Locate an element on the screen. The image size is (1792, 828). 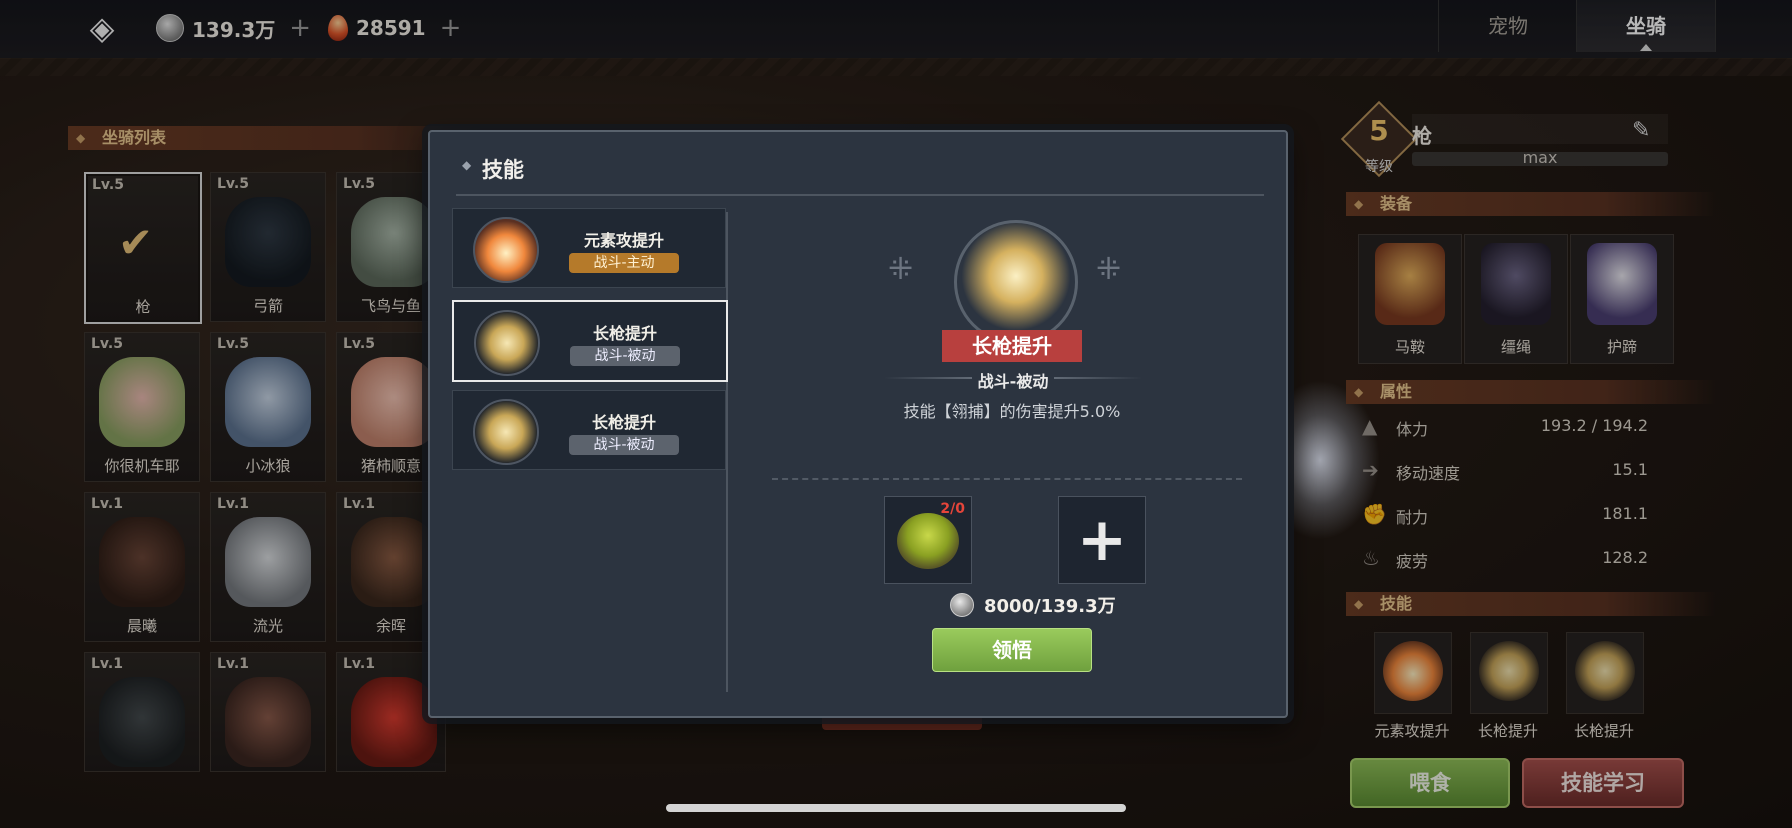
comprehend-button: 领悟 is located at coordinates (1012, 650).